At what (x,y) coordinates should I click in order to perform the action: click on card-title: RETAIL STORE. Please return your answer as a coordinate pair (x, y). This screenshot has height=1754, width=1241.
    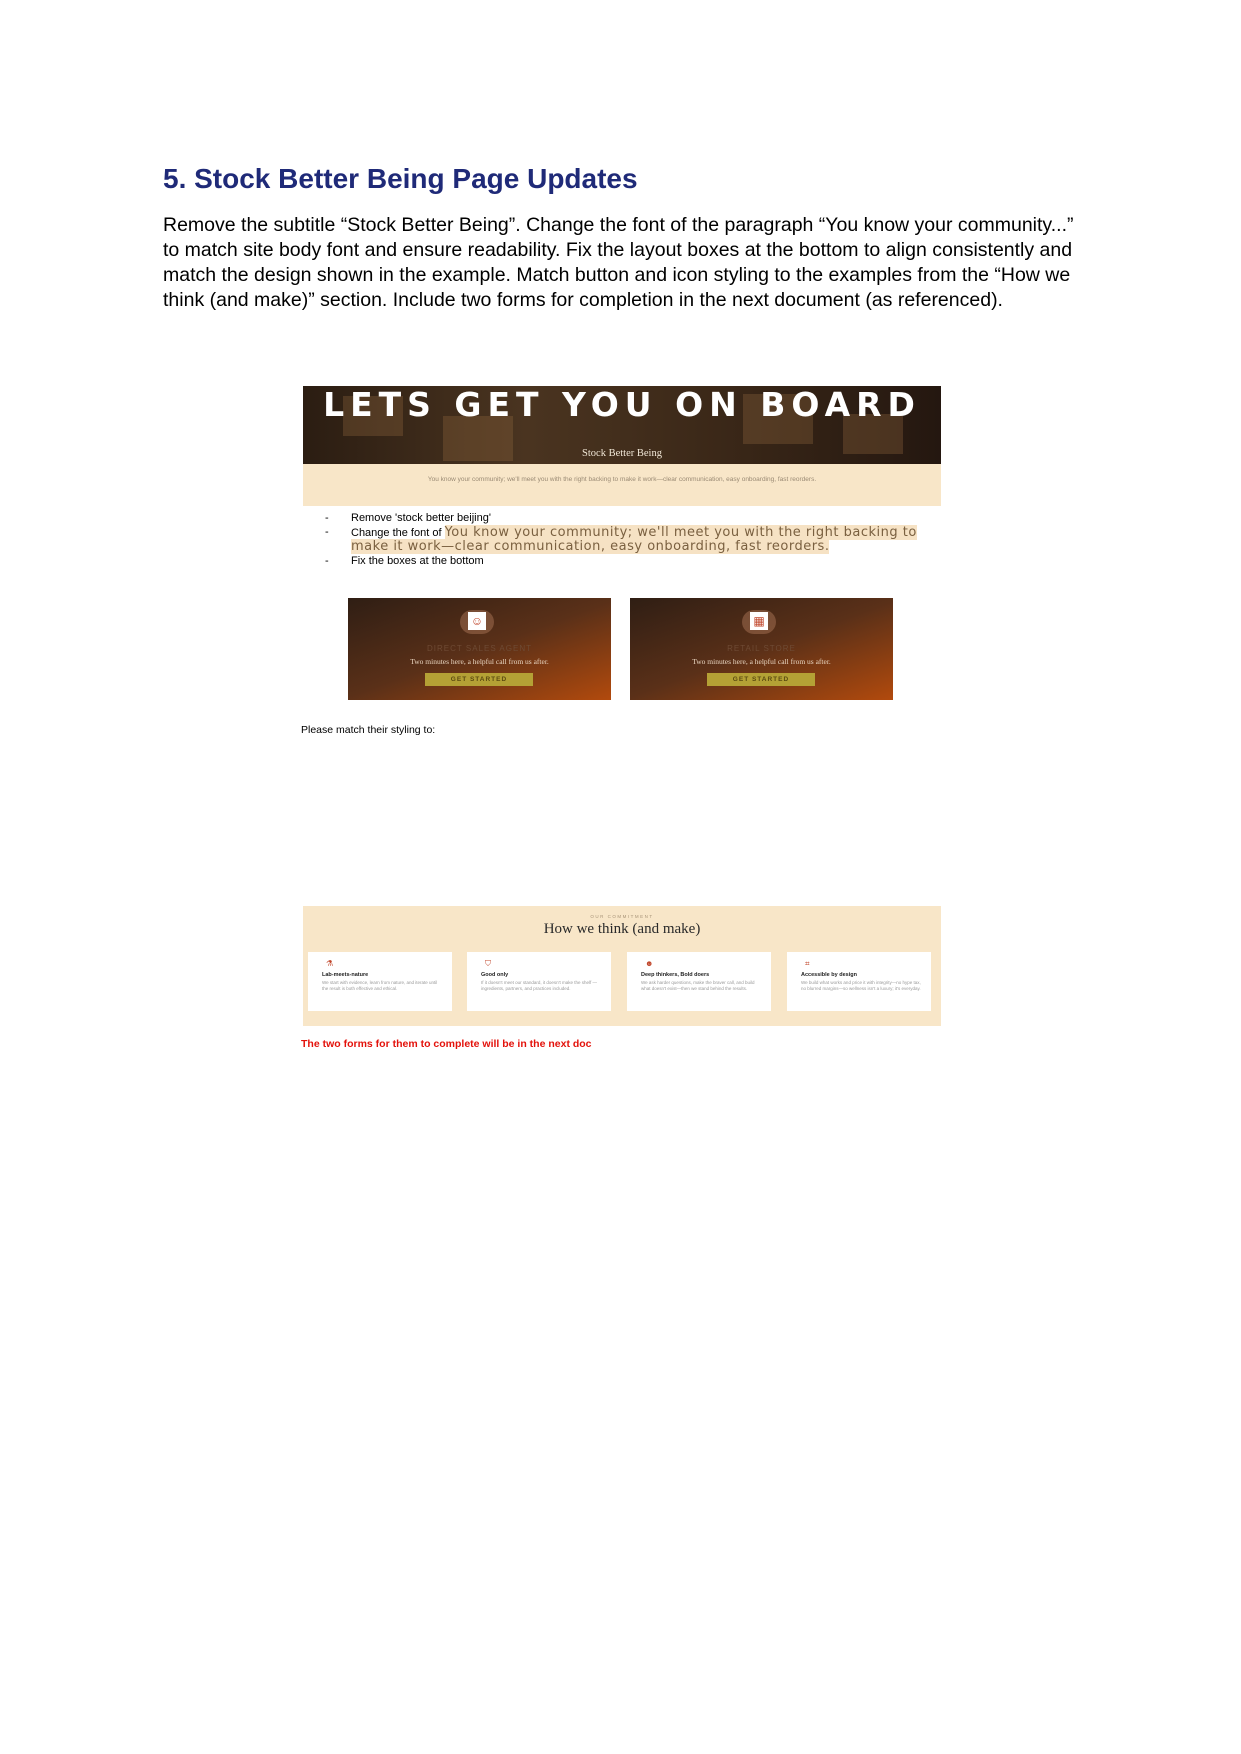
    Looking at the image, I should click on (761, 648).